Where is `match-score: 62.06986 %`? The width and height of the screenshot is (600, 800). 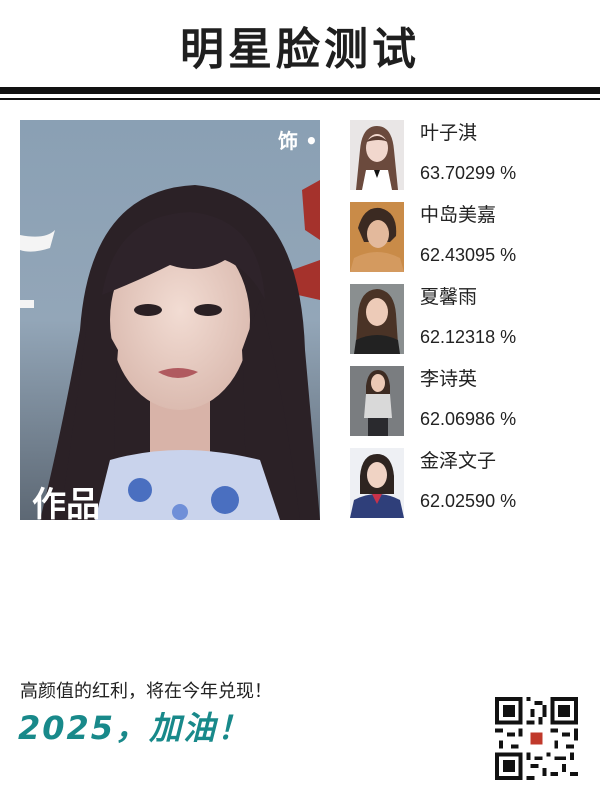 match-score: 62.06986 % is located at coordinates (468, 419).